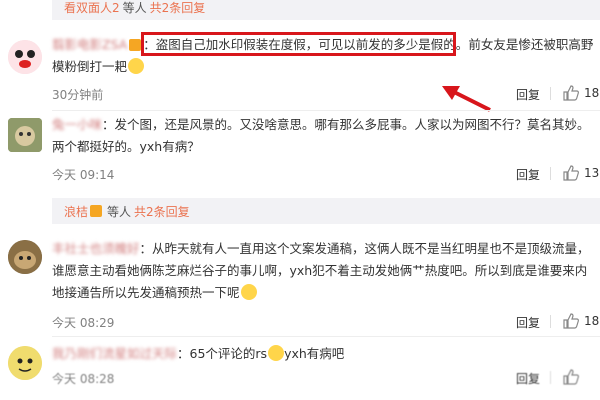 This screenshot has height=400, width=600. I want to click on comment-1-text-line2: 模粉倒打一耙, so click(90, 66).